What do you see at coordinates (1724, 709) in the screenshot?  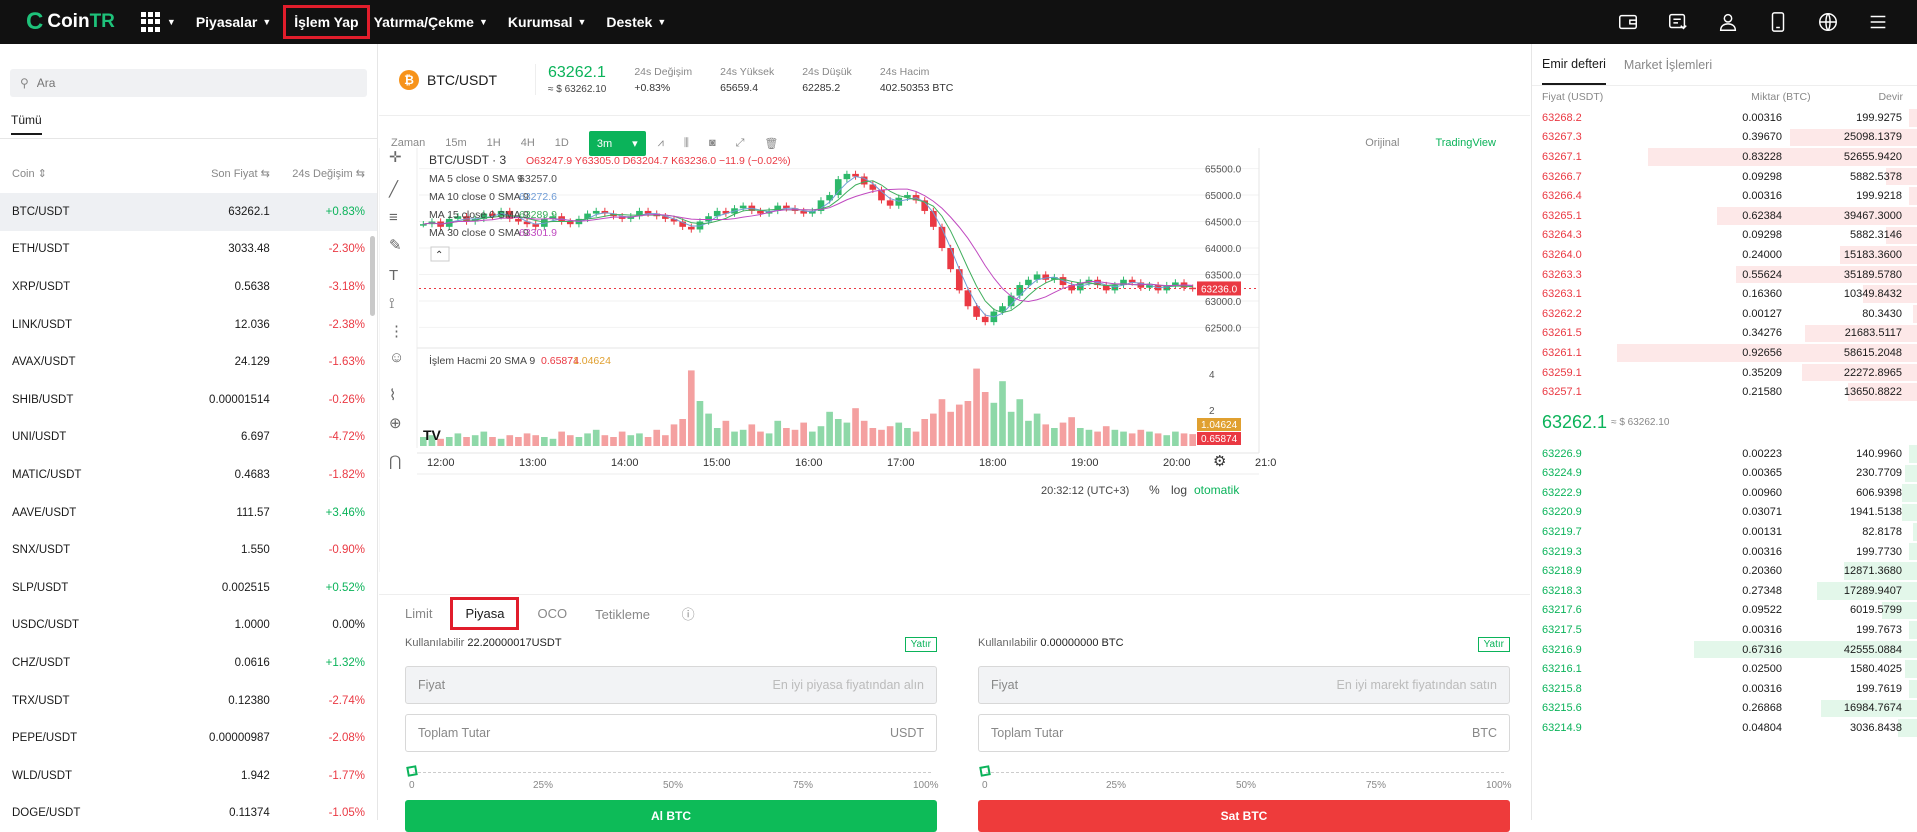 I see `orderbook-row: 63215.60.2686816984.7674` at bounding box center [1724, 709].